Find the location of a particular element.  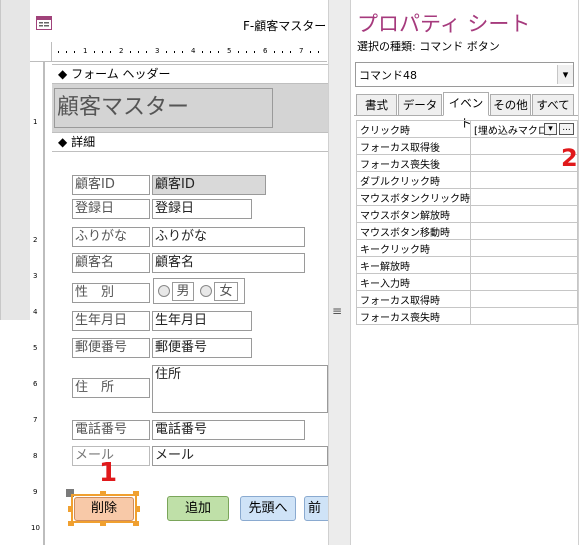

property-name: フォーカス喪失時 is located at coordinates (413, 316).